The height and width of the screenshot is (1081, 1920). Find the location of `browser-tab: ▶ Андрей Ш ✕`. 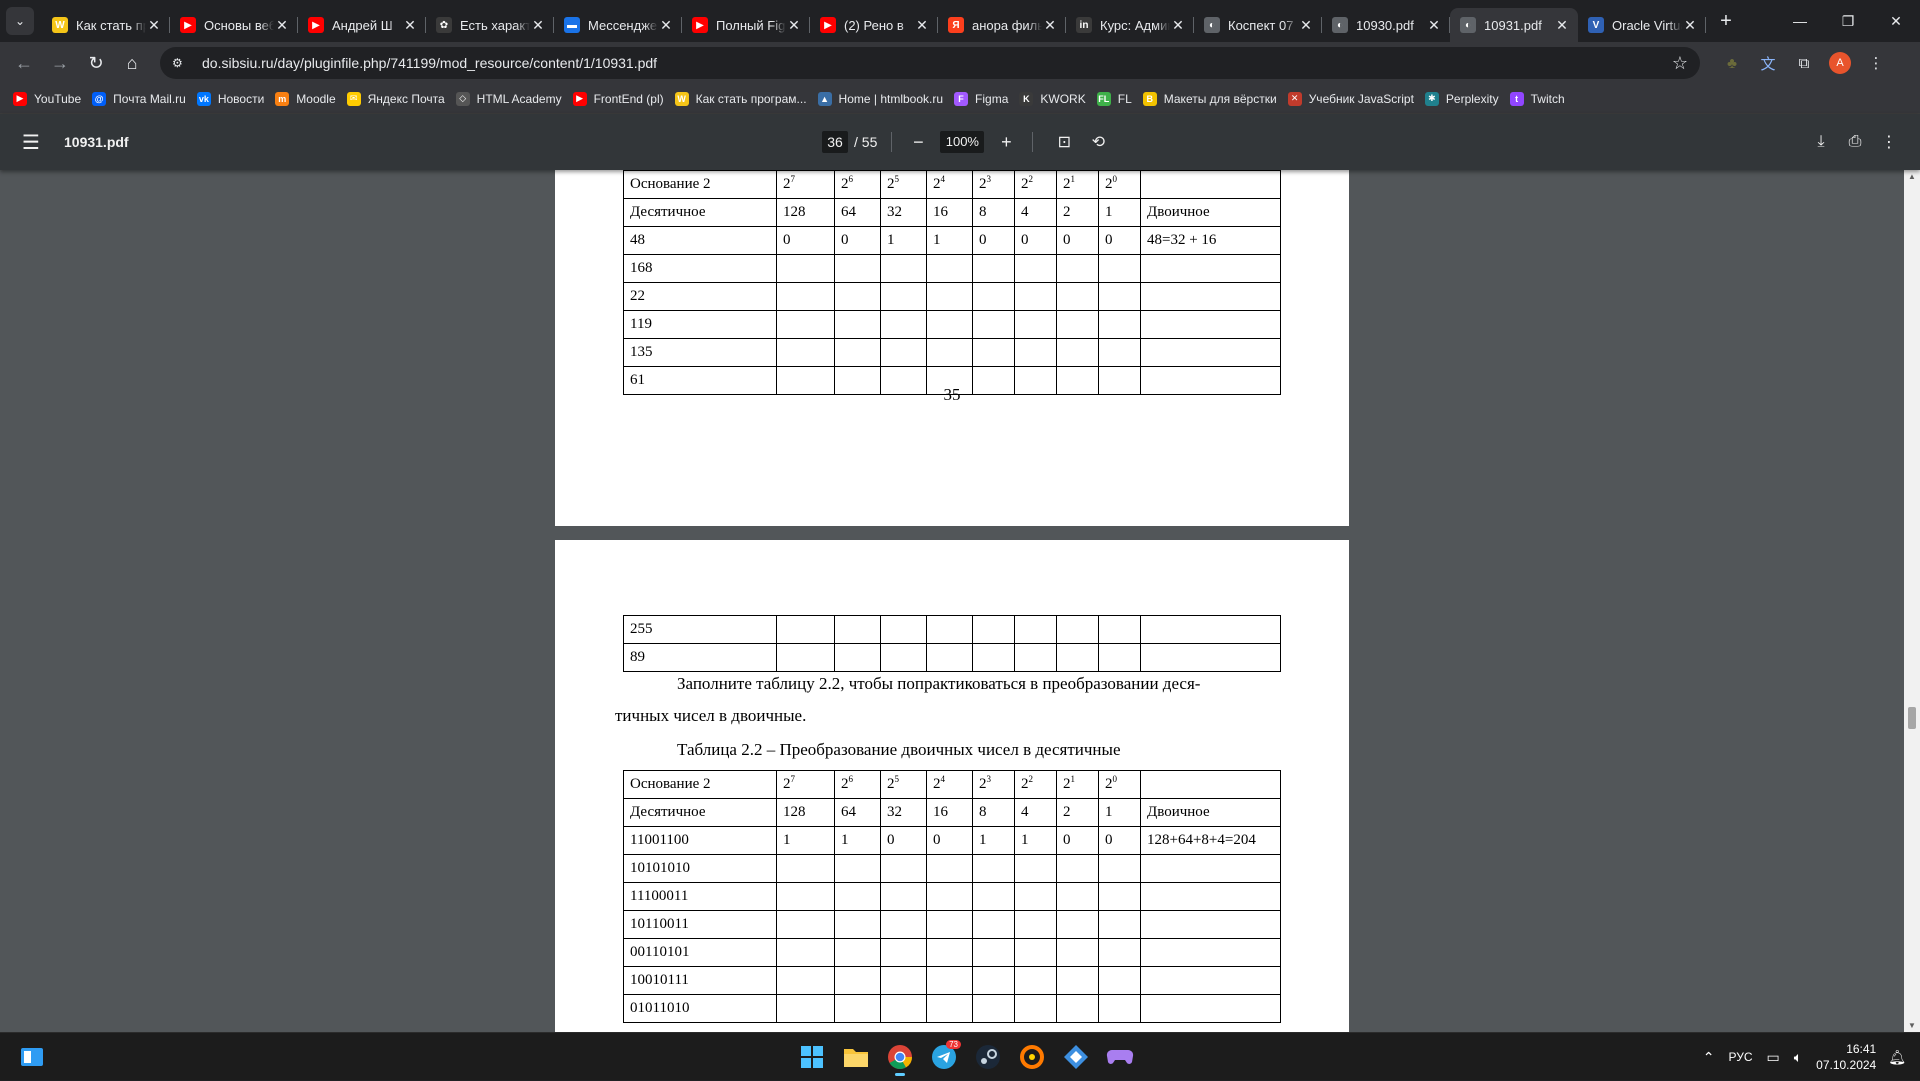

browser-tab: ▶ Андрей Ш ✕ is located at coordinates (362, 25).